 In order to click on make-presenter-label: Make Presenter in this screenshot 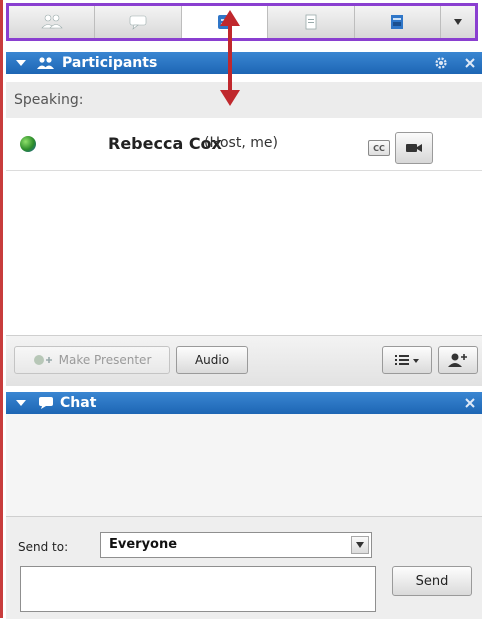, I will do `click(105, 360)`.